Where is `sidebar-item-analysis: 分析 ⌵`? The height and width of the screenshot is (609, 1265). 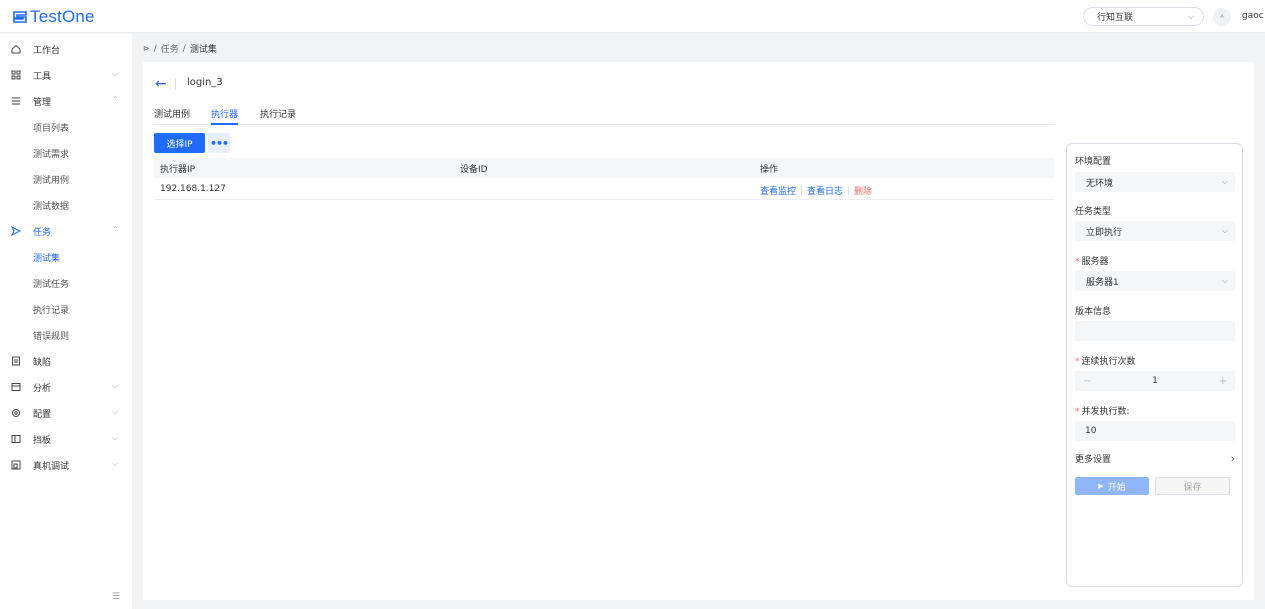
sidebar-item-analysis: 分析 ⌵ is located at coordinates (66, 387).